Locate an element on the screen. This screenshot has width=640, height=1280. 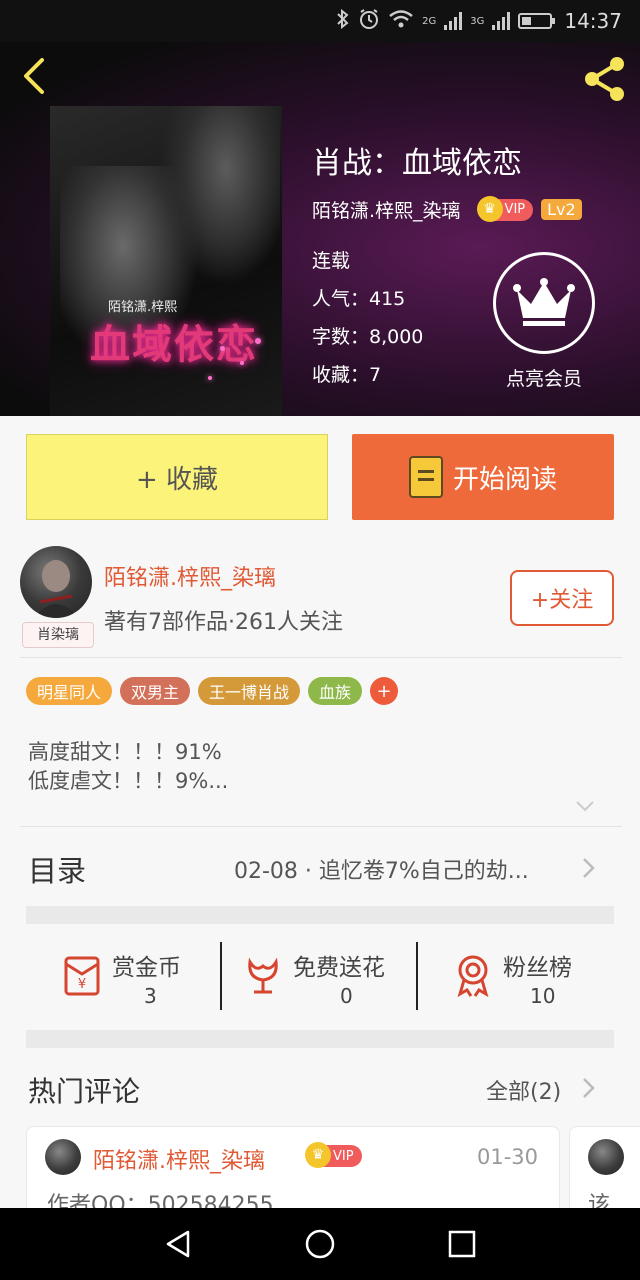
book-cover: 陌铭潇.梓熙 血域依恋 is located at coordinates (166, 261).